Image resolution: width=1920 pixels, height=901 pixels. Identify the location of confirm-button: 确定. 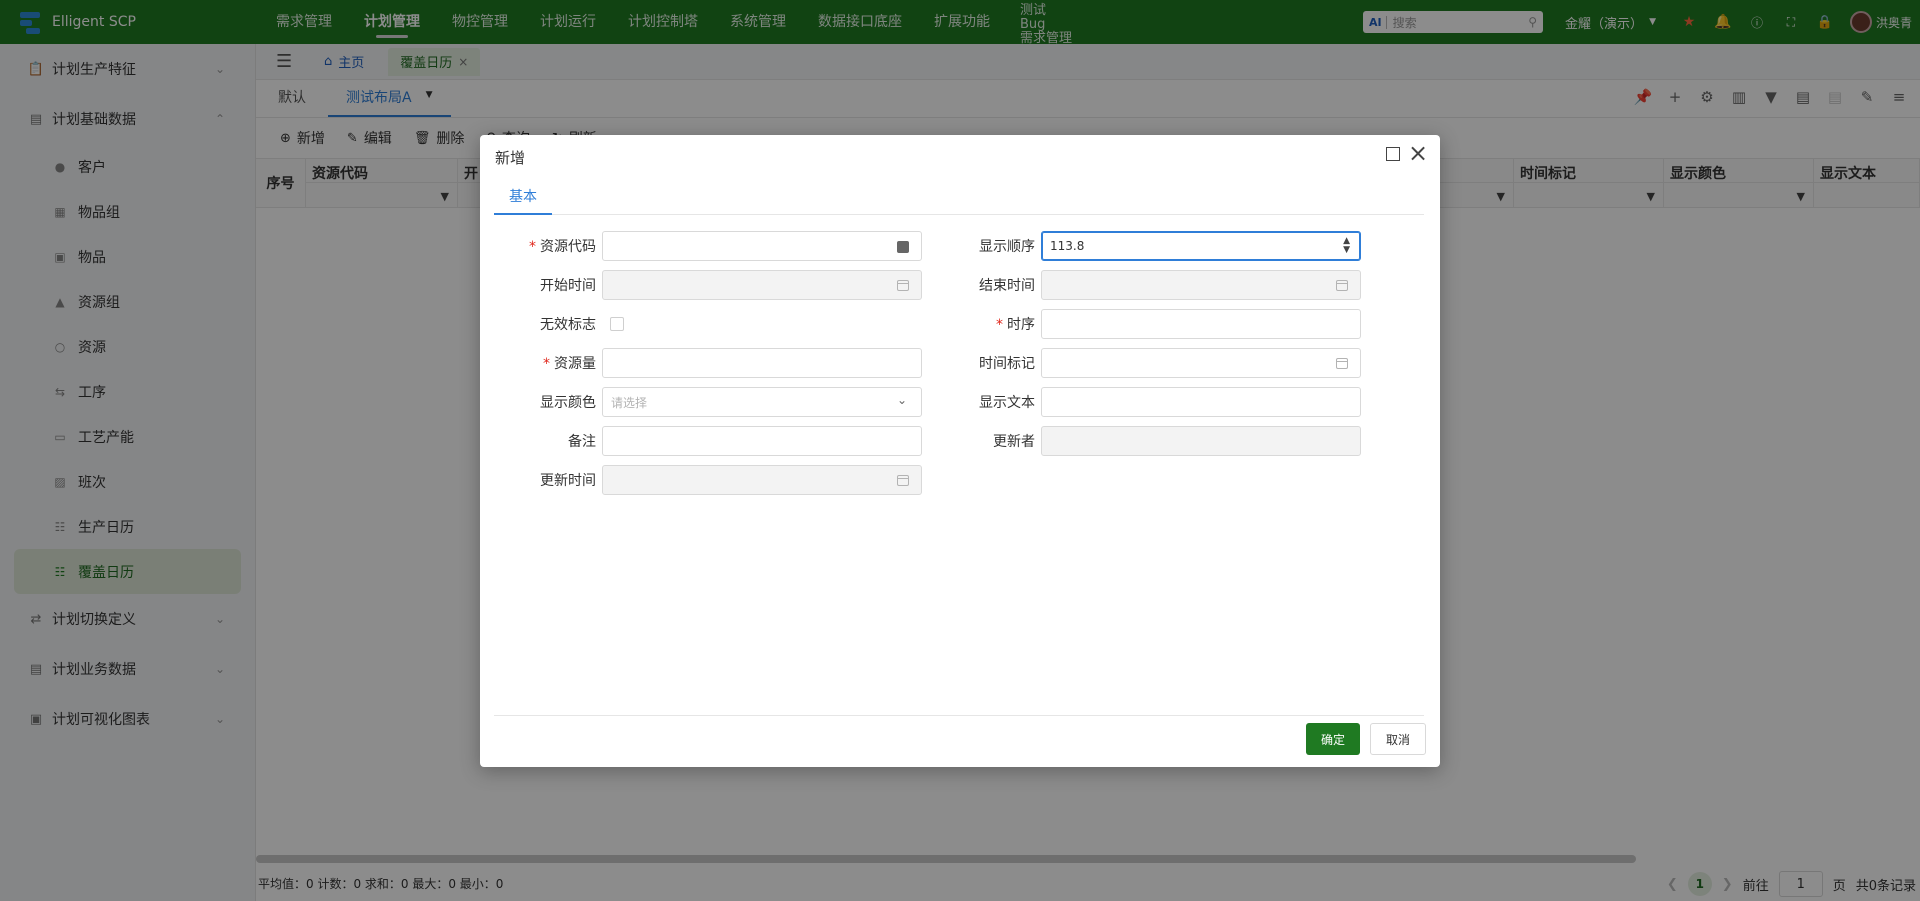
(1333, 739).